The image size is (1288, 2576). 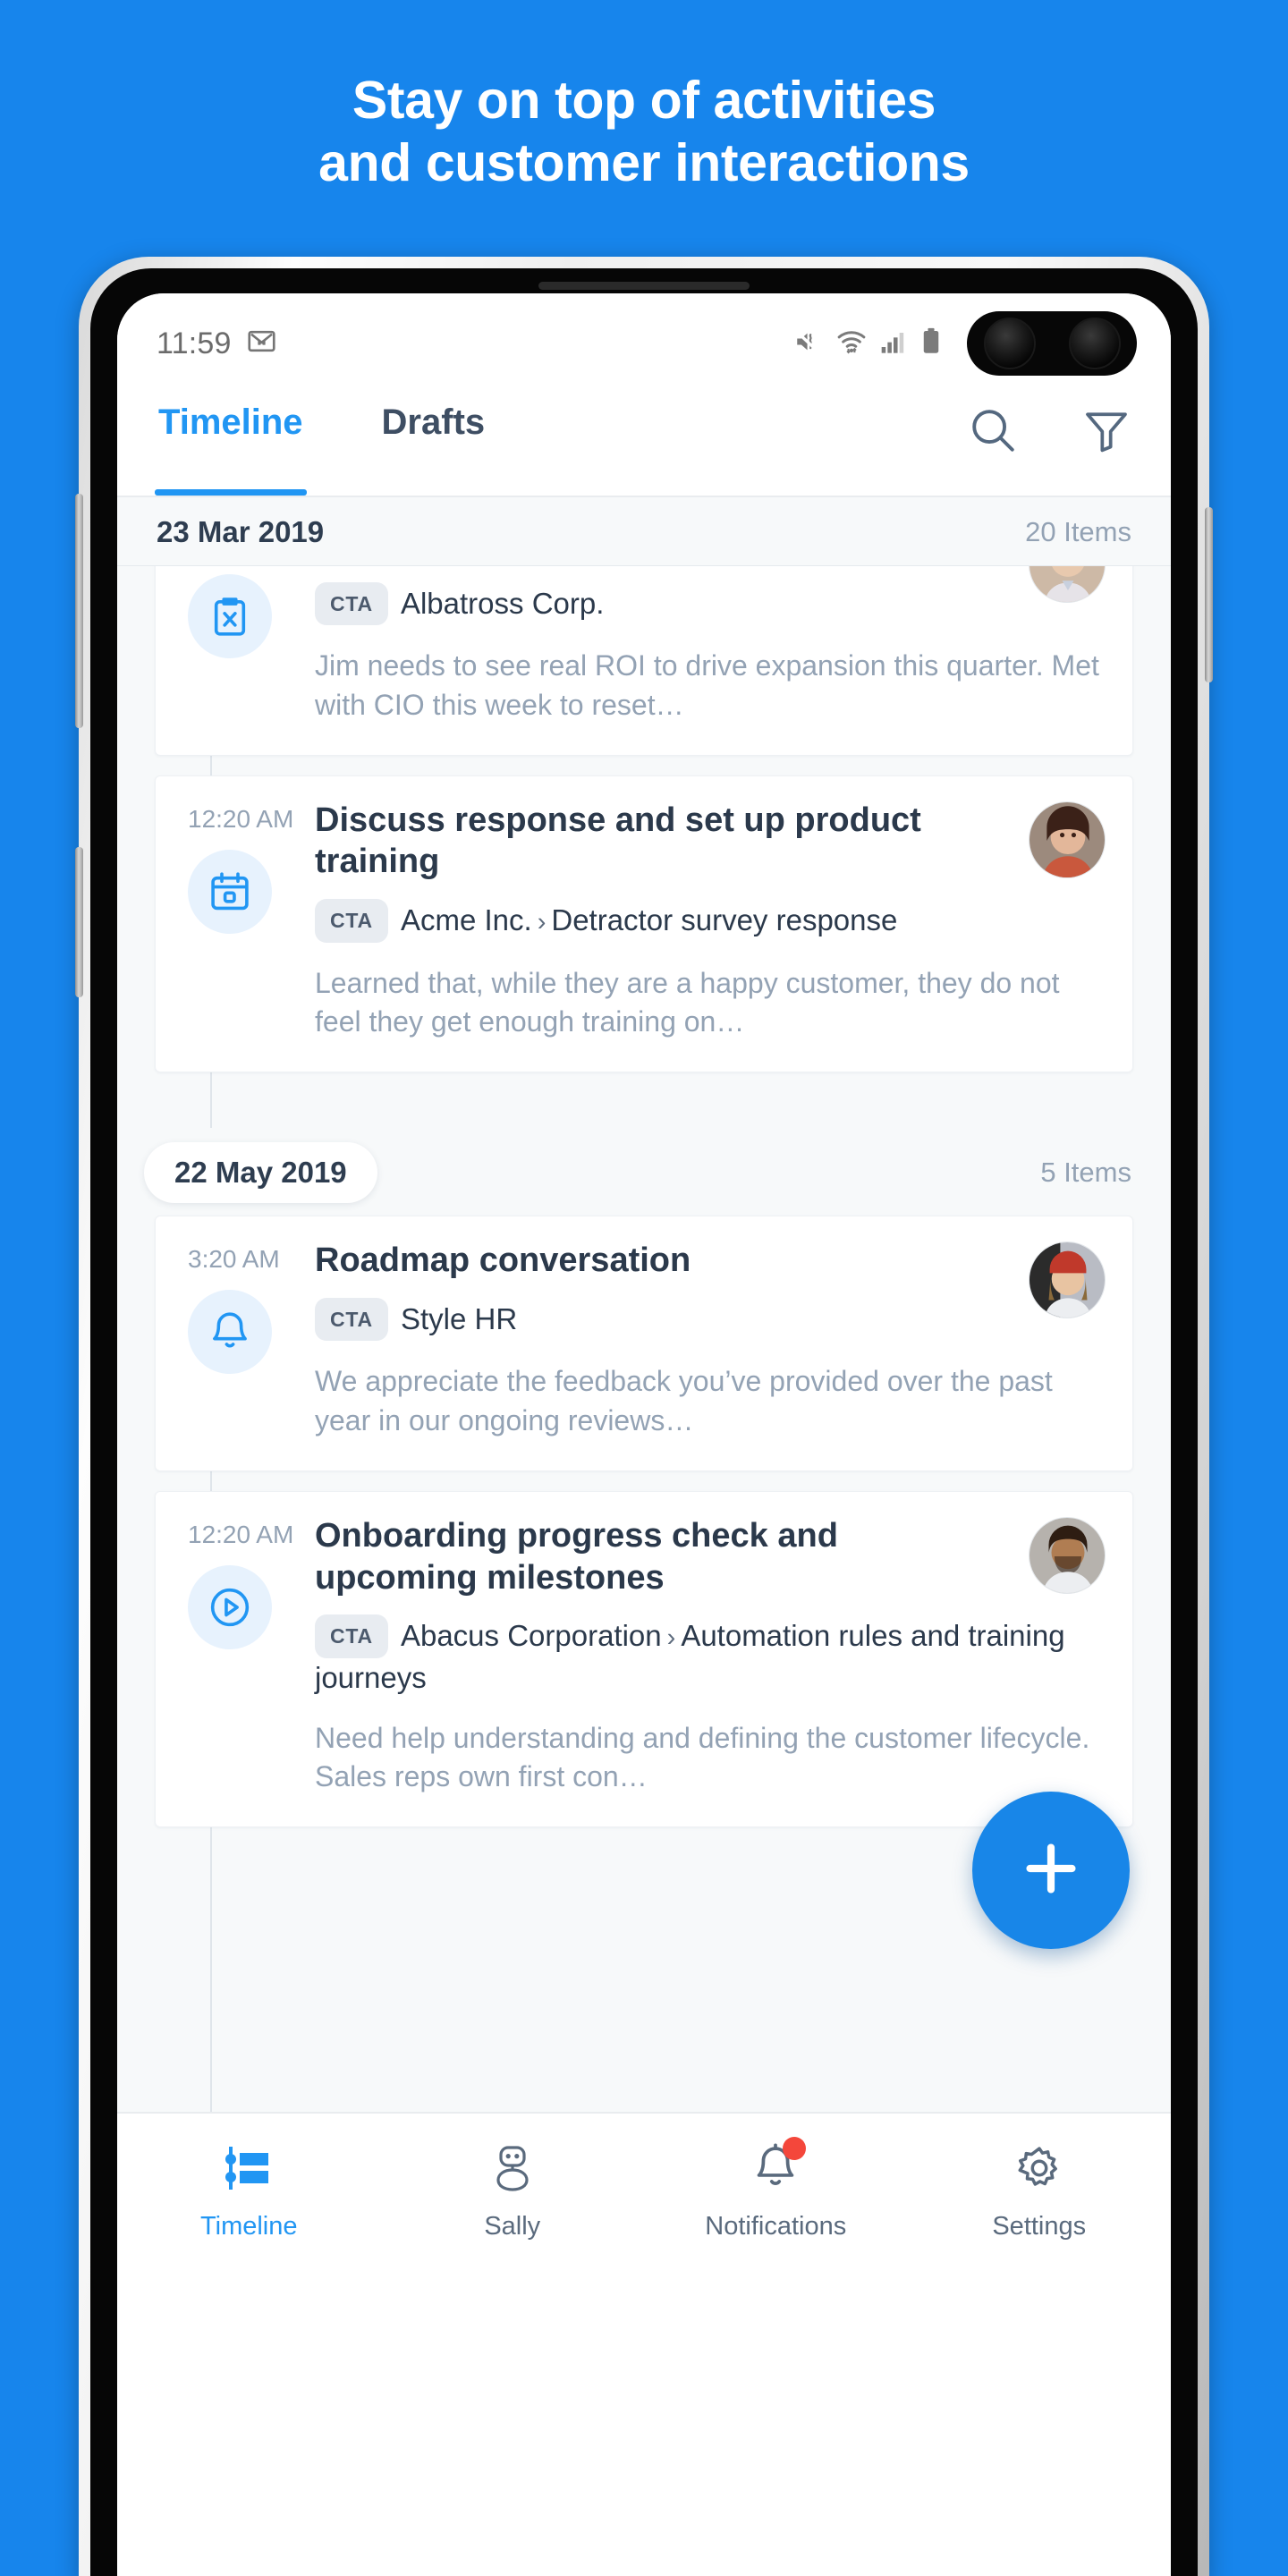 I want to click on date-item-count: 20 Items, so click(x=1078, y=531).